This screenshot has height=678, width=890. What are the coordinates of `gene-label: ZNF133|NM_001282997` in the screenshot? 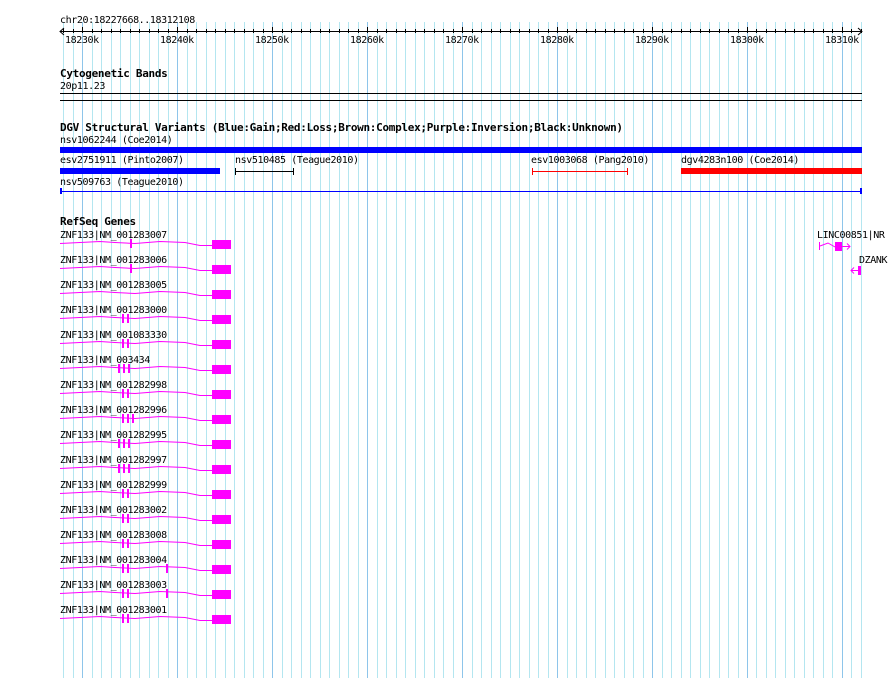 It's located at (113, 460).